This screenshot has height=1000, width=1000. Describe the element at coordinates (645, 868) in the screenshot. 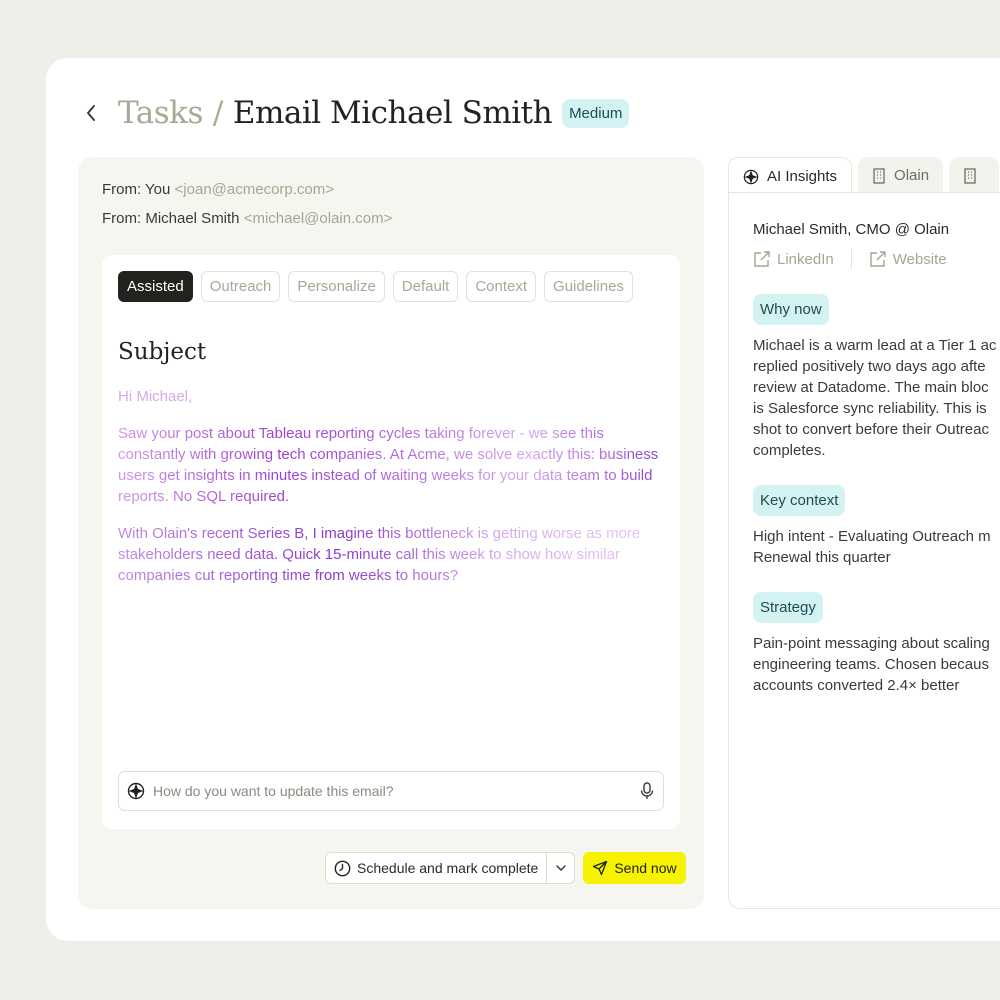

I see `send-now-label: Send now` at that location.